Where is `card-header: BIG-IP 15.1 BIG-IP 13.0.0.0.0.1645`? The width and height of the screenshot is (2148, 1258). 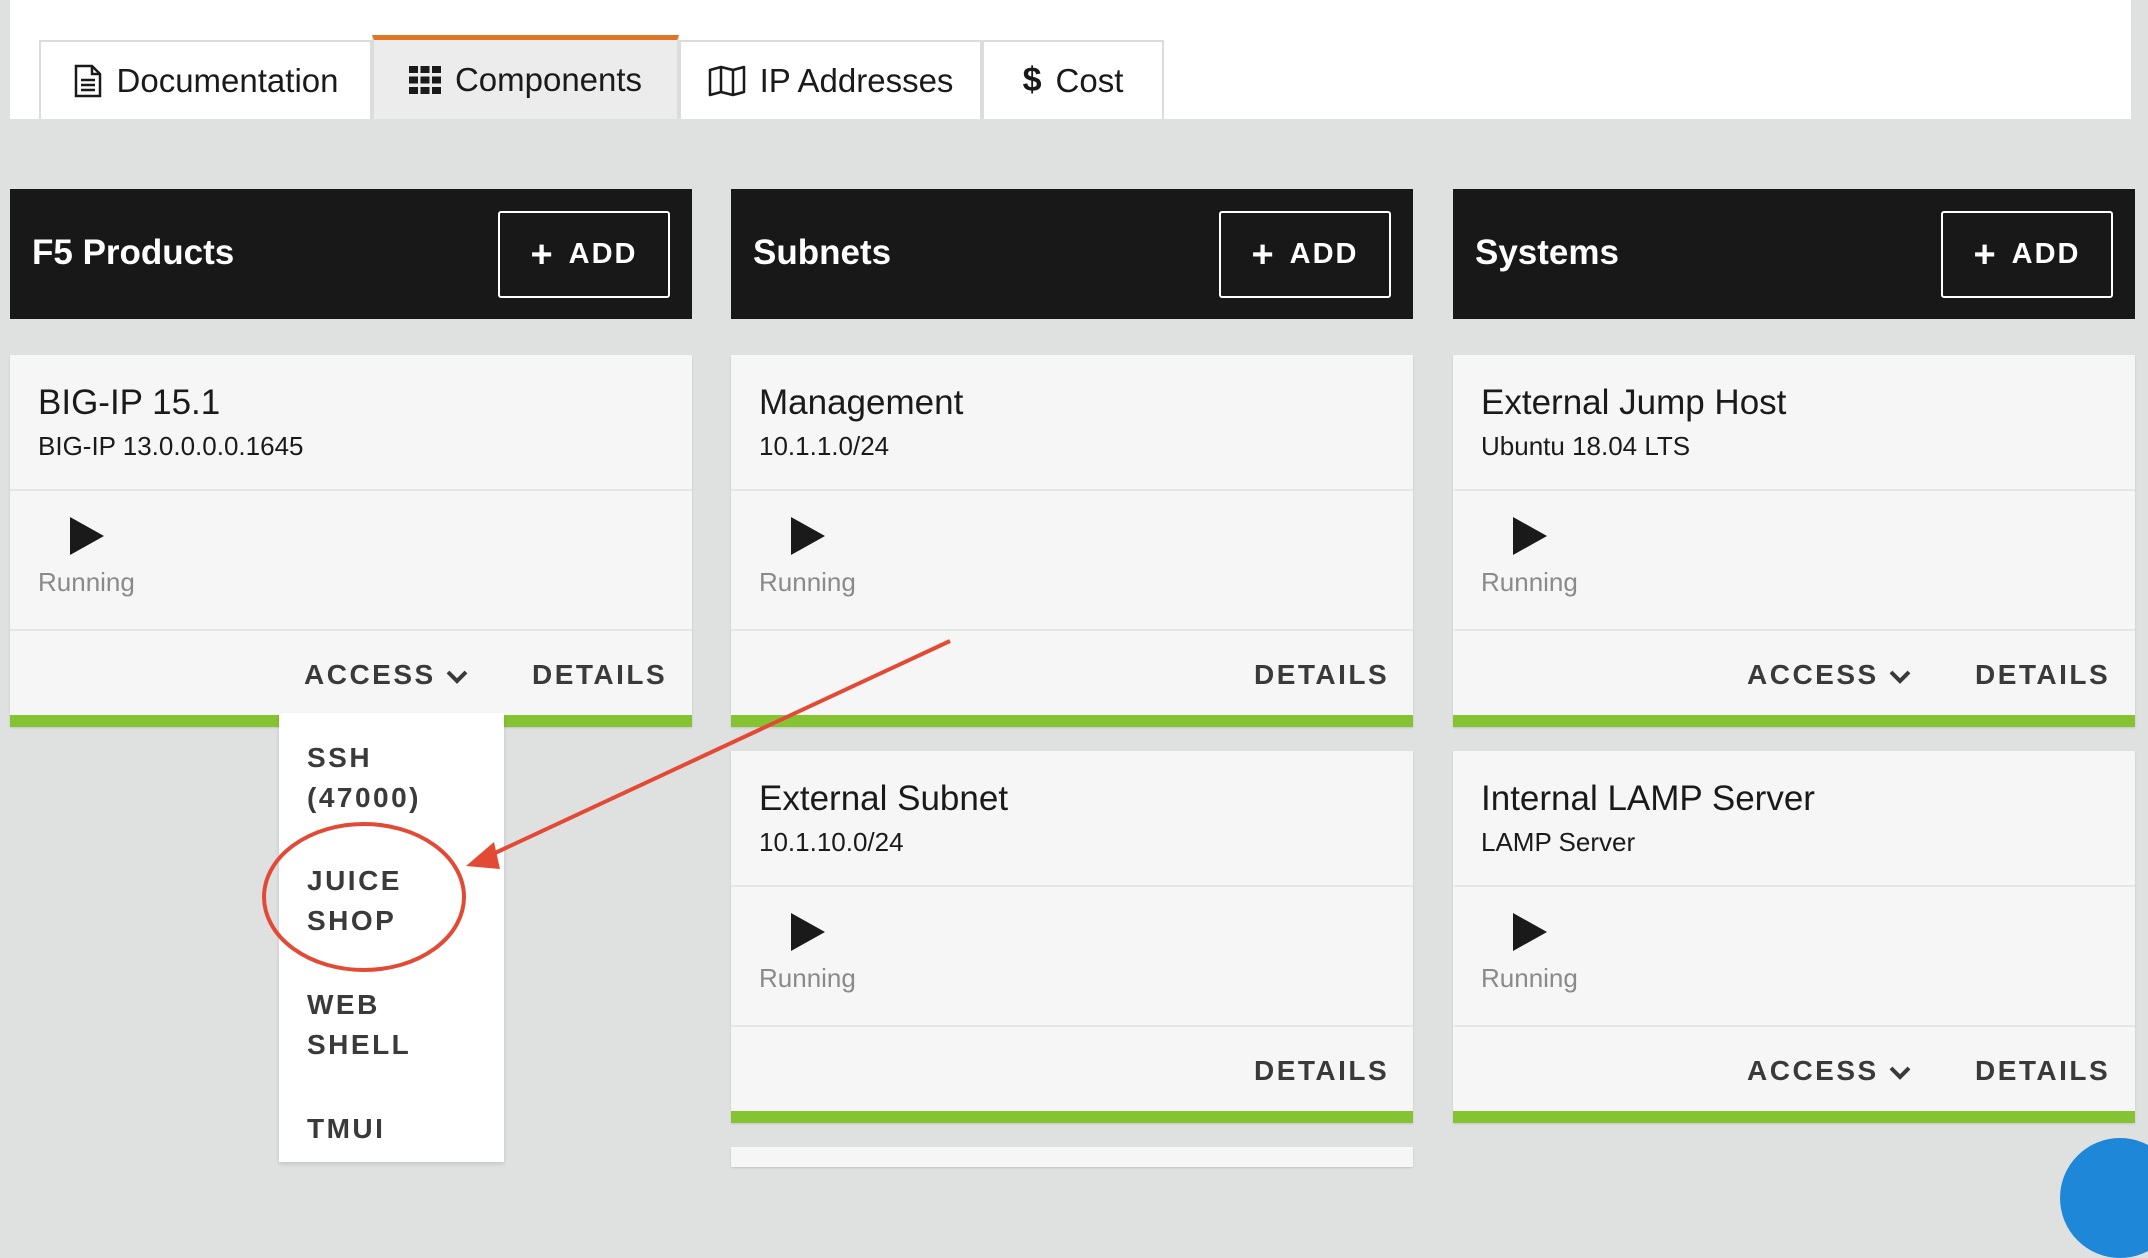
card-header: BIG-IP 15.1 BIG-IP 13.0.0.0.0.1645 is located at coordinates (351, 423).